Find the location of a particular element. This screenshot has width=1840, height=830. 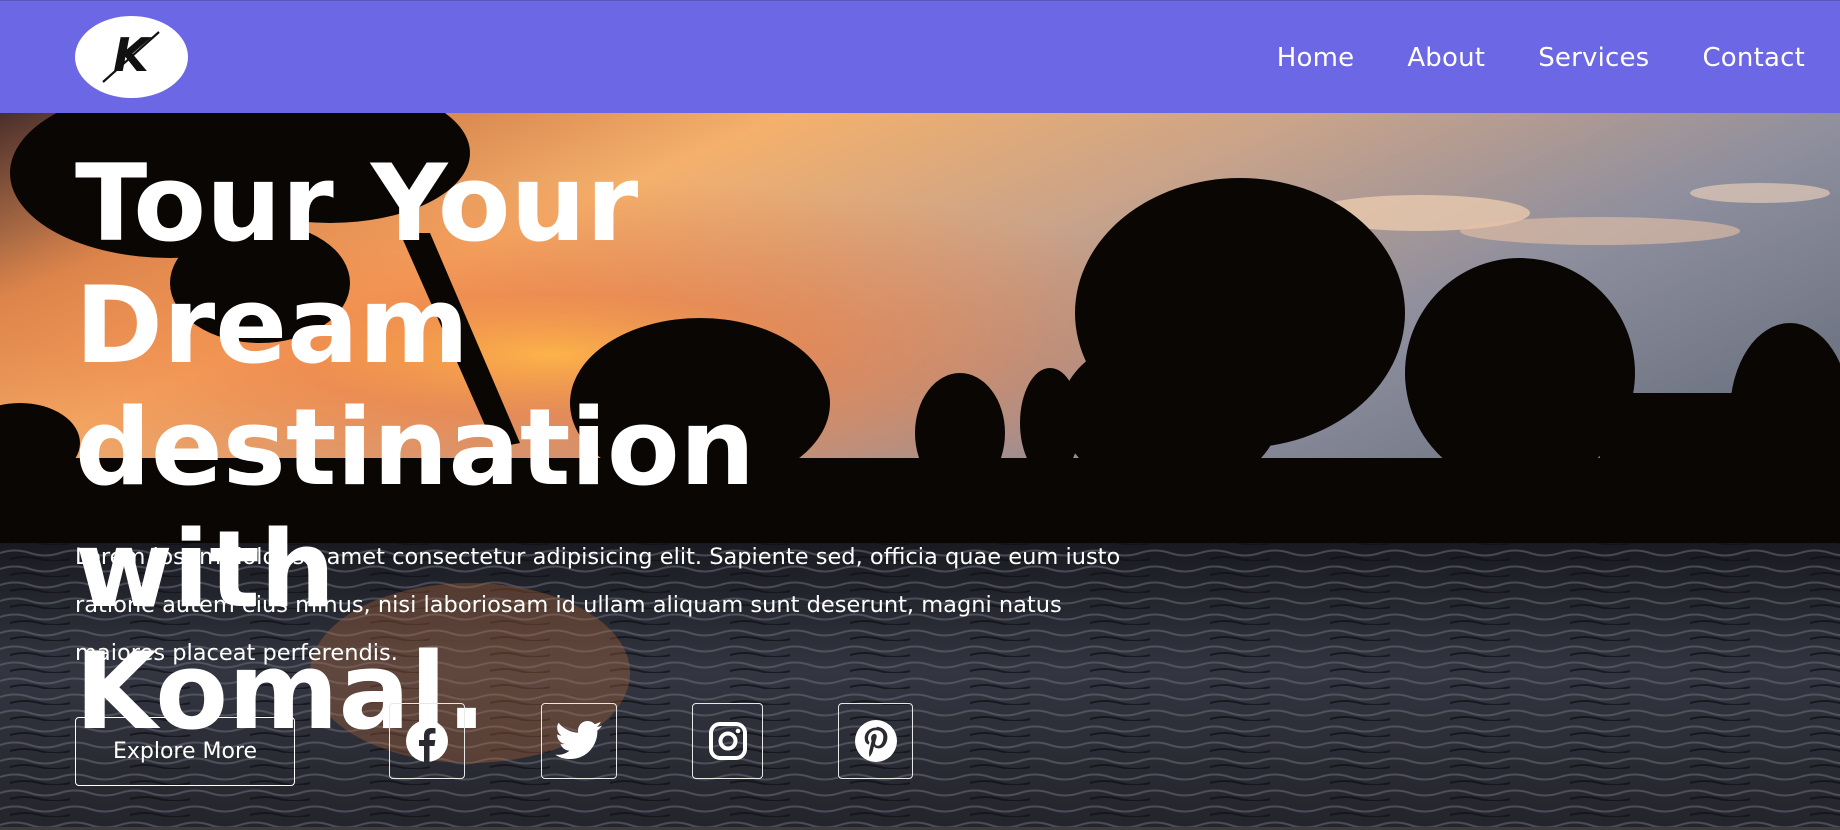

nav-contact: Contact is located at coordinates (1753, 58).